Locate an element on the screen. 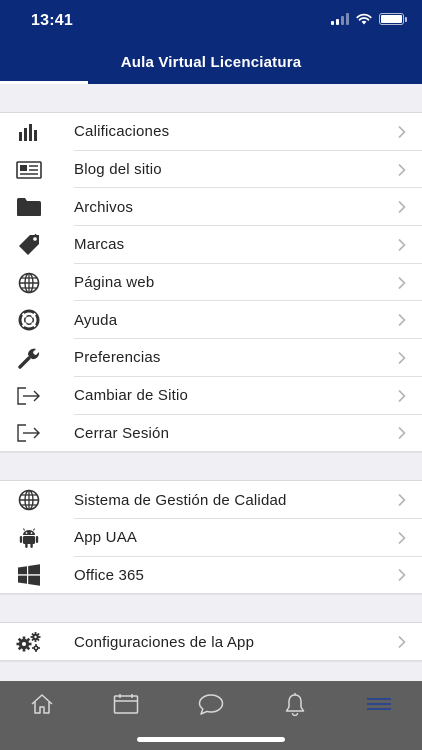 Image resolution: width=422 pixels, height=750 pixels. bell-icon is located at coordinates (295, 704).